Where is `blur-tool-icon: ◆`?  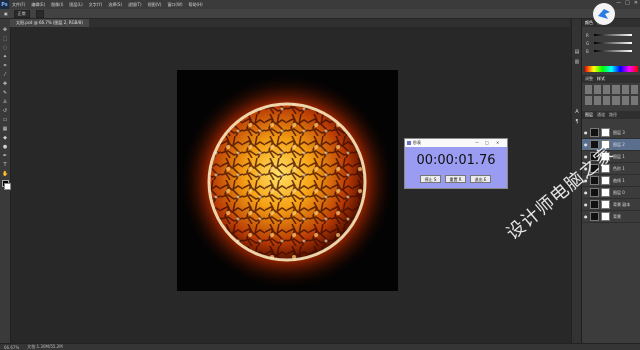
blur-tool-icon: ◆ is located at coordinates (5, 138).